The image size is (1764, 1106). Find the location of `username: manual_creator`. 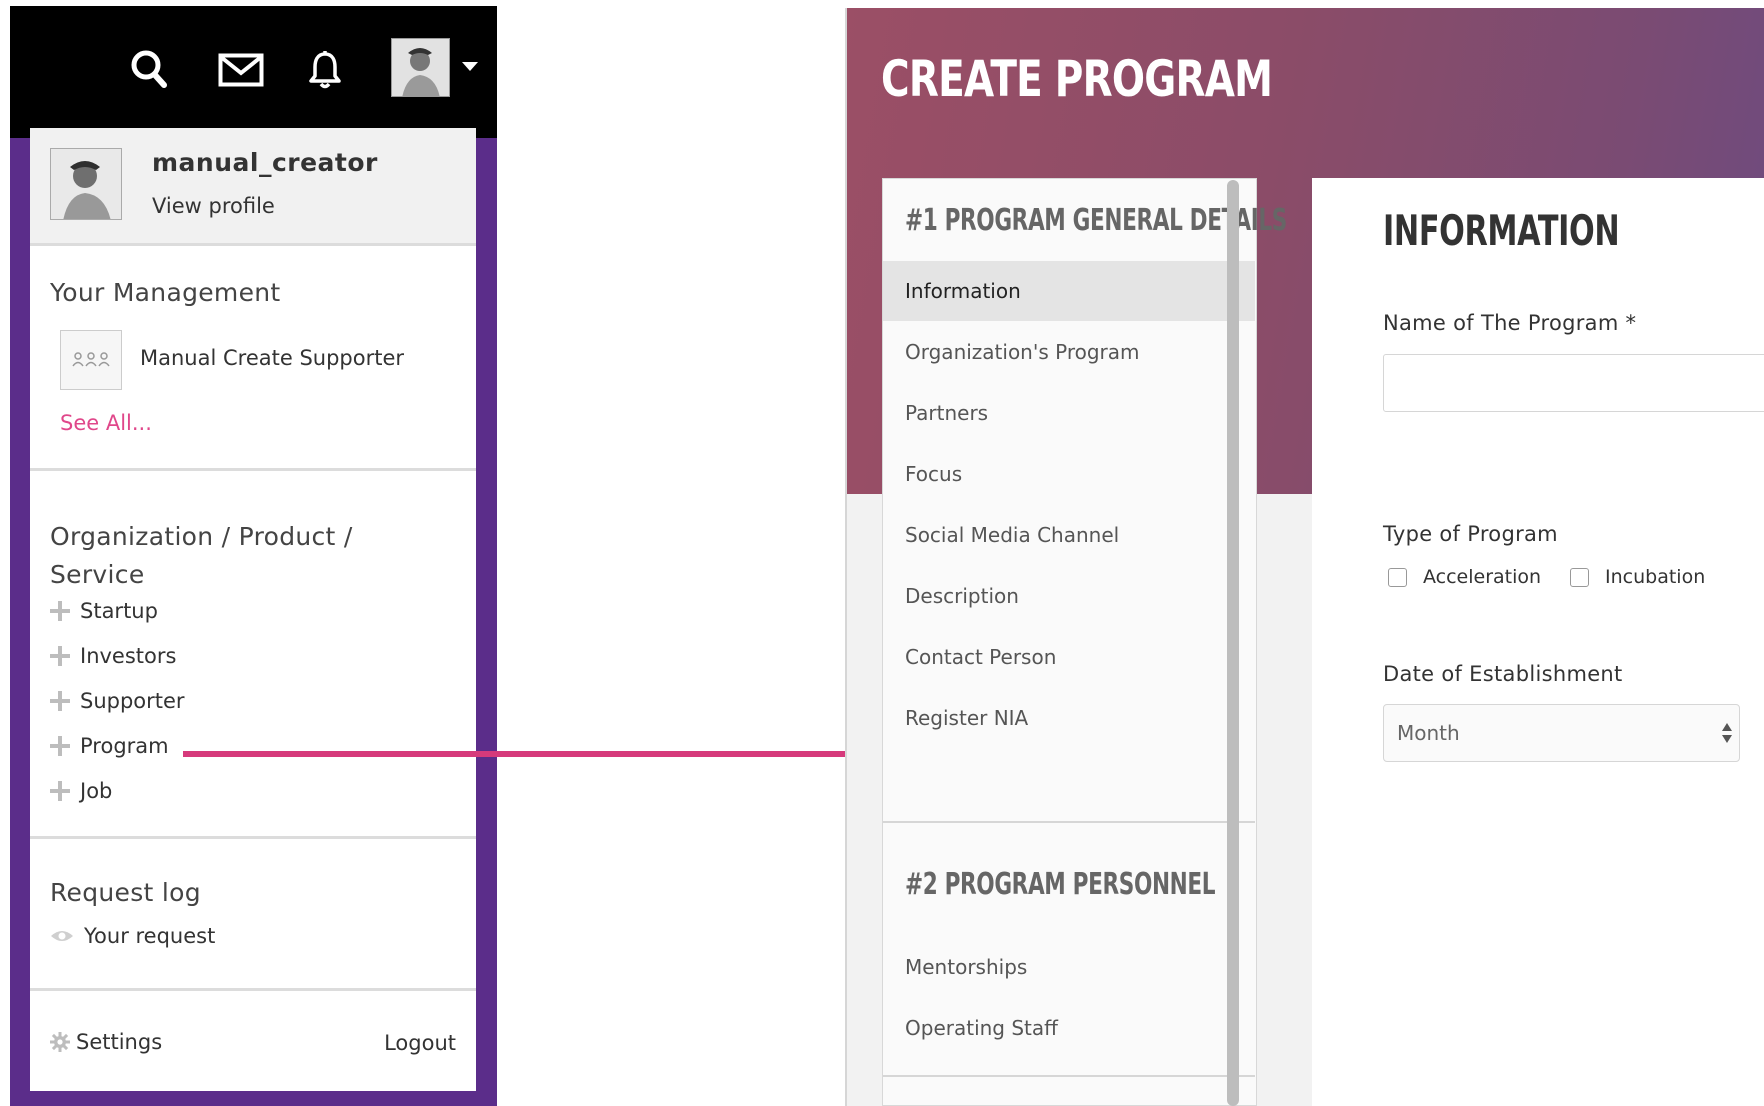

username: manual_creator is located at coordinates (265, 162).